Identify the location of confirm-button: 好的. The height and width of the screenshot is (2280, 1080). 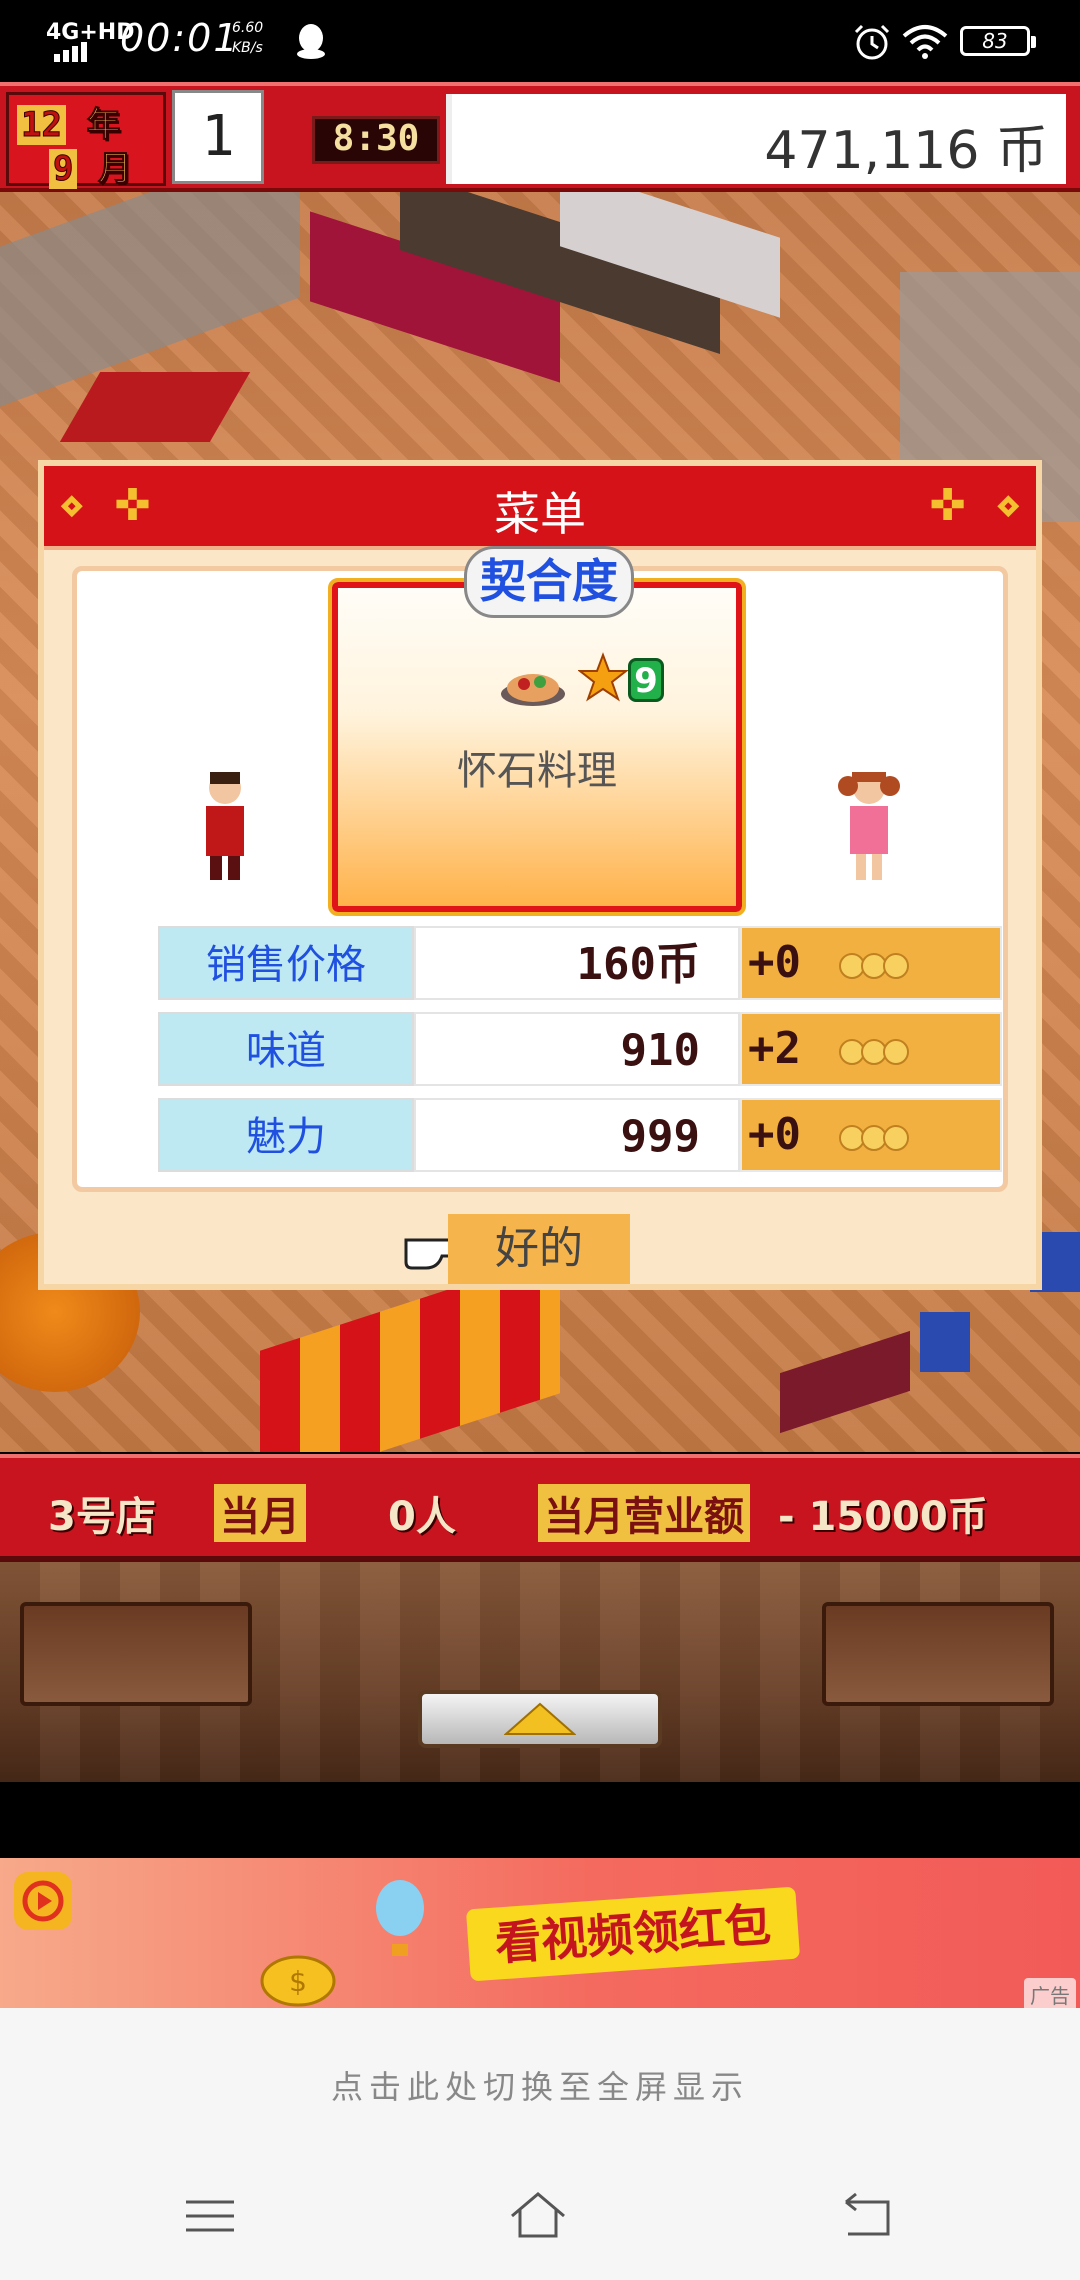
(539, 1249).